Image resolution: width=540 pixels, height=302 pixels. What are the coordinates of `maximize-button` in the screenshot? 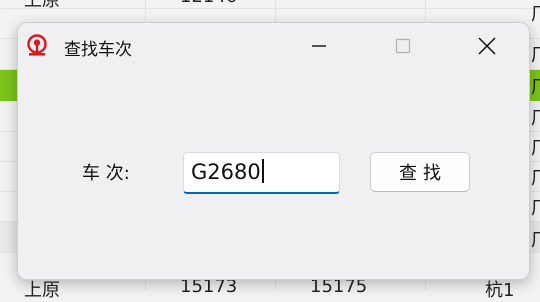 It's located at (403, 46).